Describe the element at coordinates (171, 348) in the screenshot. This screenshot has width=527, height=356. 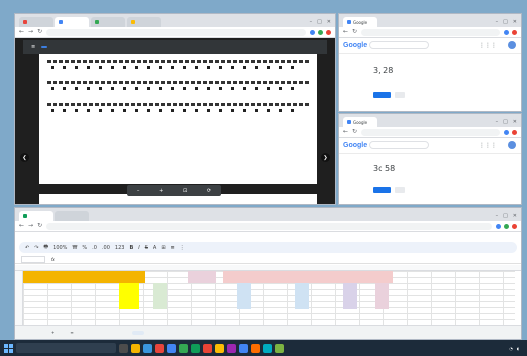
I see `chrome-icon` at that location.